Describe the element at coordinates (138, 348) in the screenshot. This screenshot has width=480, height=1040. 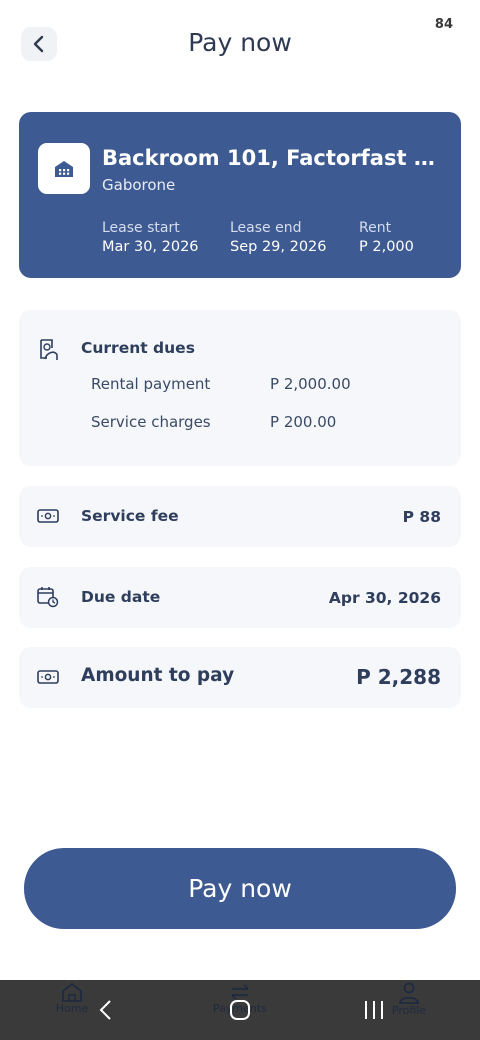
I see `current-dues-title: Current dues` at that location.